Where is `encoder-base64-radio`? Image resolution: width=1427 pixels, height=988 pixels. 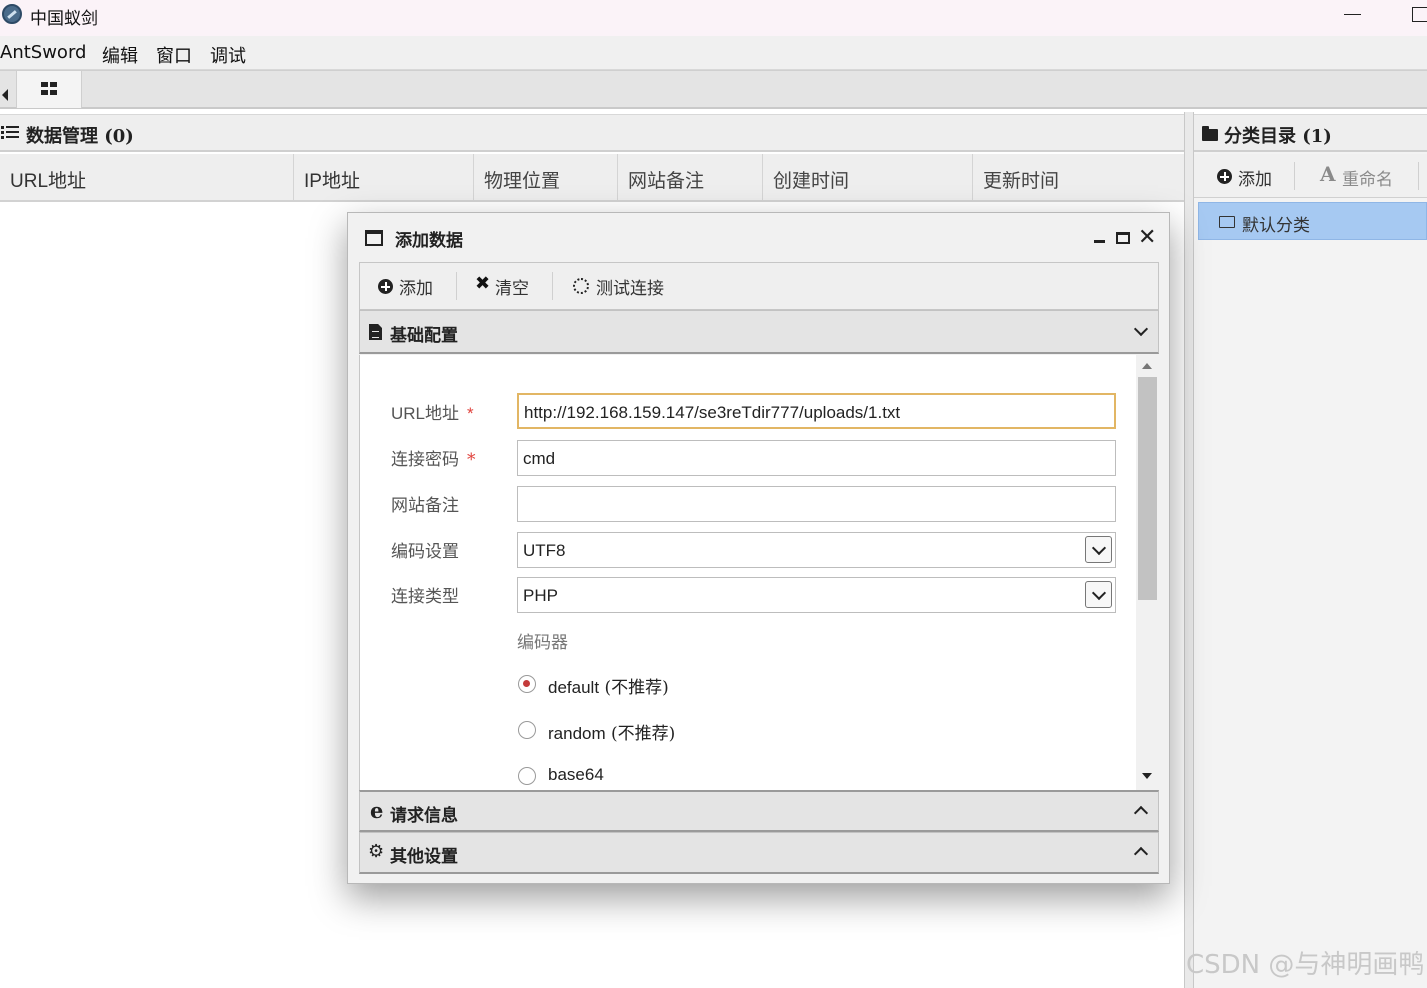
encoder-base64-radio is located at coordinates (527, 776).